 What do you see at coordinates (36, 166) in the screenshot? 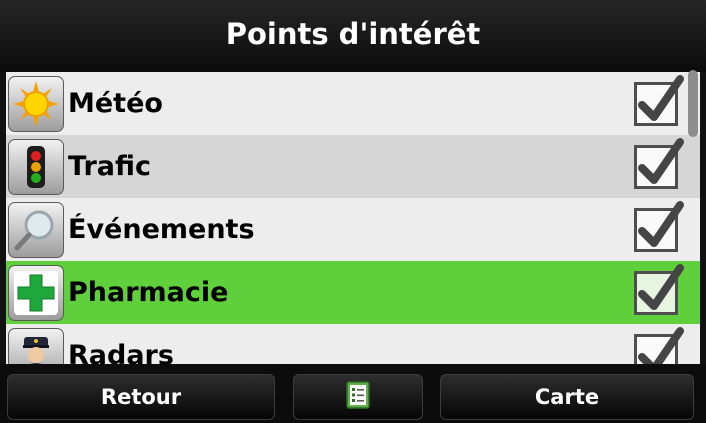
I see `traffic-light-icon` at bounding box center [36, 166].